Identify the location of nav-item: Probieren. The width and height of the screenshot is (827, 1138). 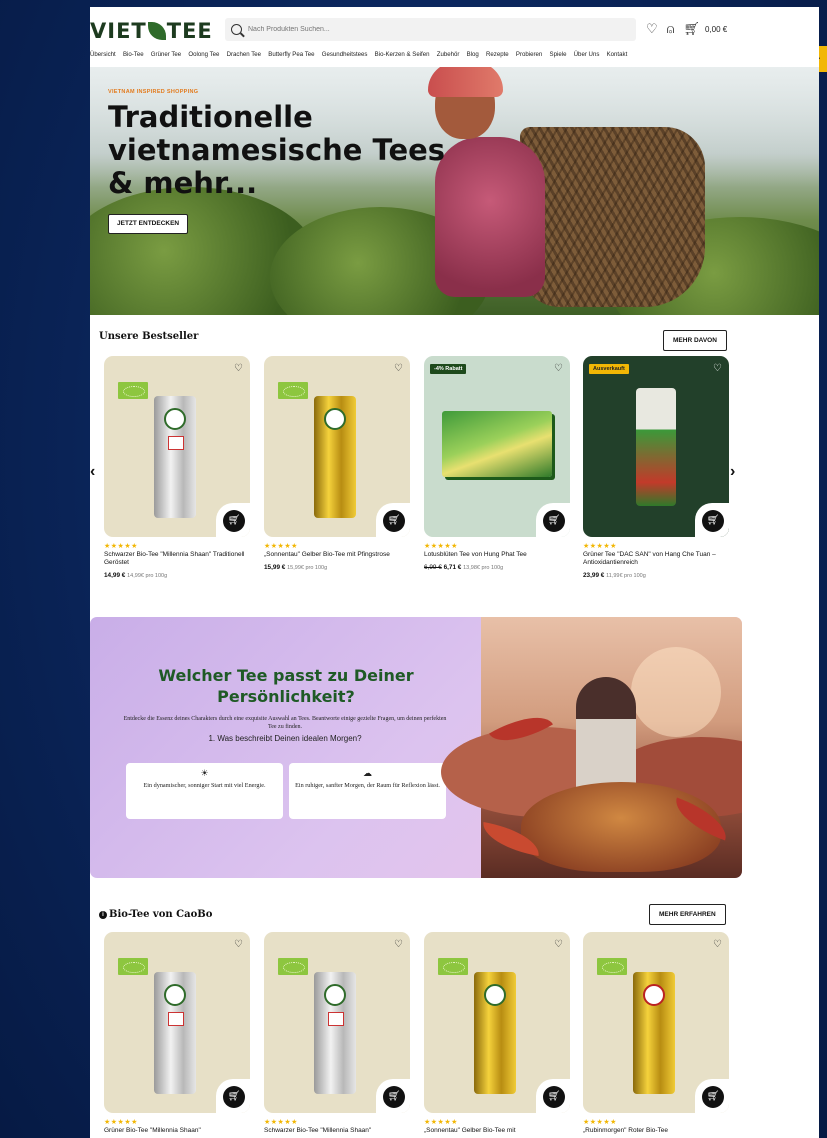
(529, 54).